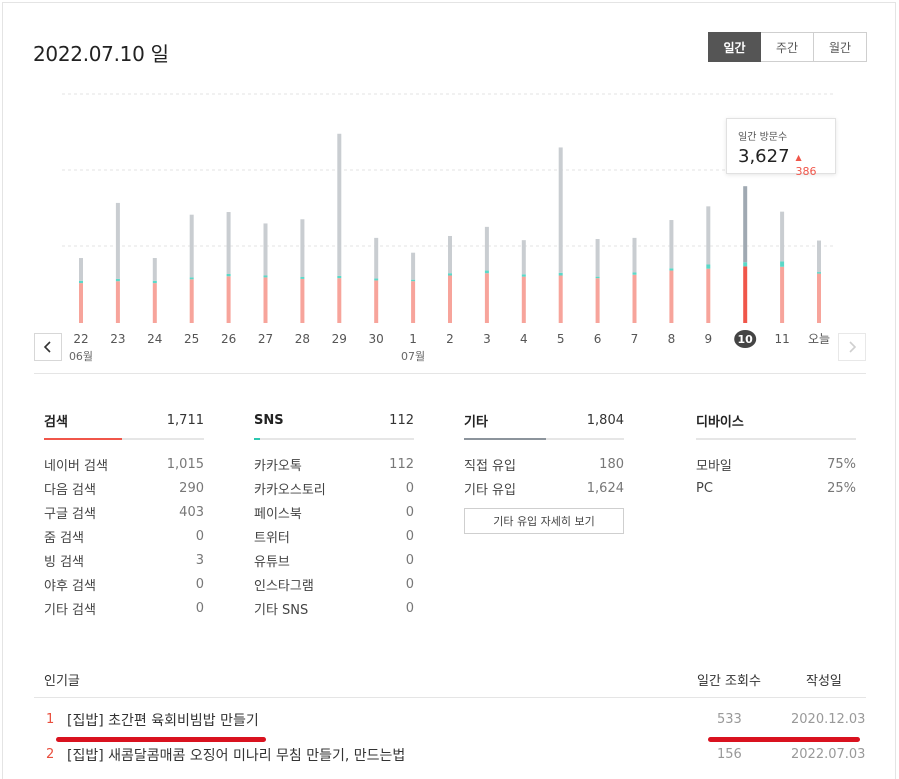 The width and height of the screenshot is (899, 779). What do you see at coordinates (819, 339) in the screenshot?
I see `x-tick-label: 오늘` at bounding box center [819, 339].